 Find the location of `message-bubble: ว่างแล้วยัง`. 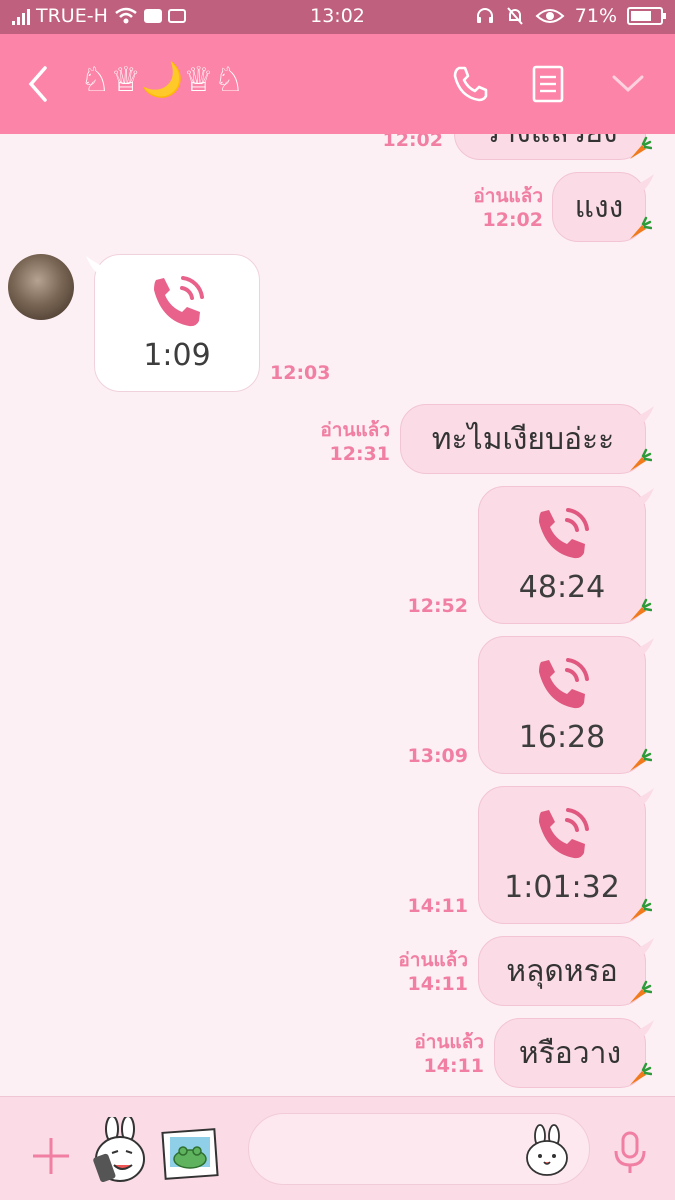

message-bubble: ว่างแล้วยัง is located at coordinates (550, 147).